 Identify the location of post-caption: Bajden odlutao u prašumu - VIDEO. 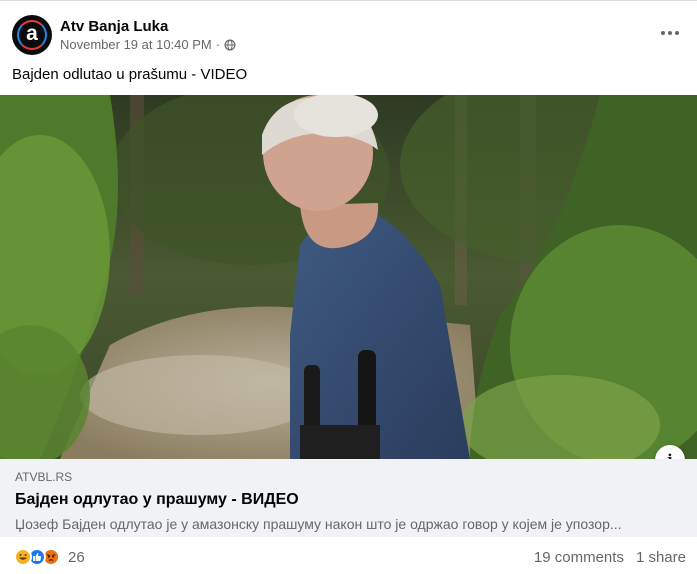
(130, 74).